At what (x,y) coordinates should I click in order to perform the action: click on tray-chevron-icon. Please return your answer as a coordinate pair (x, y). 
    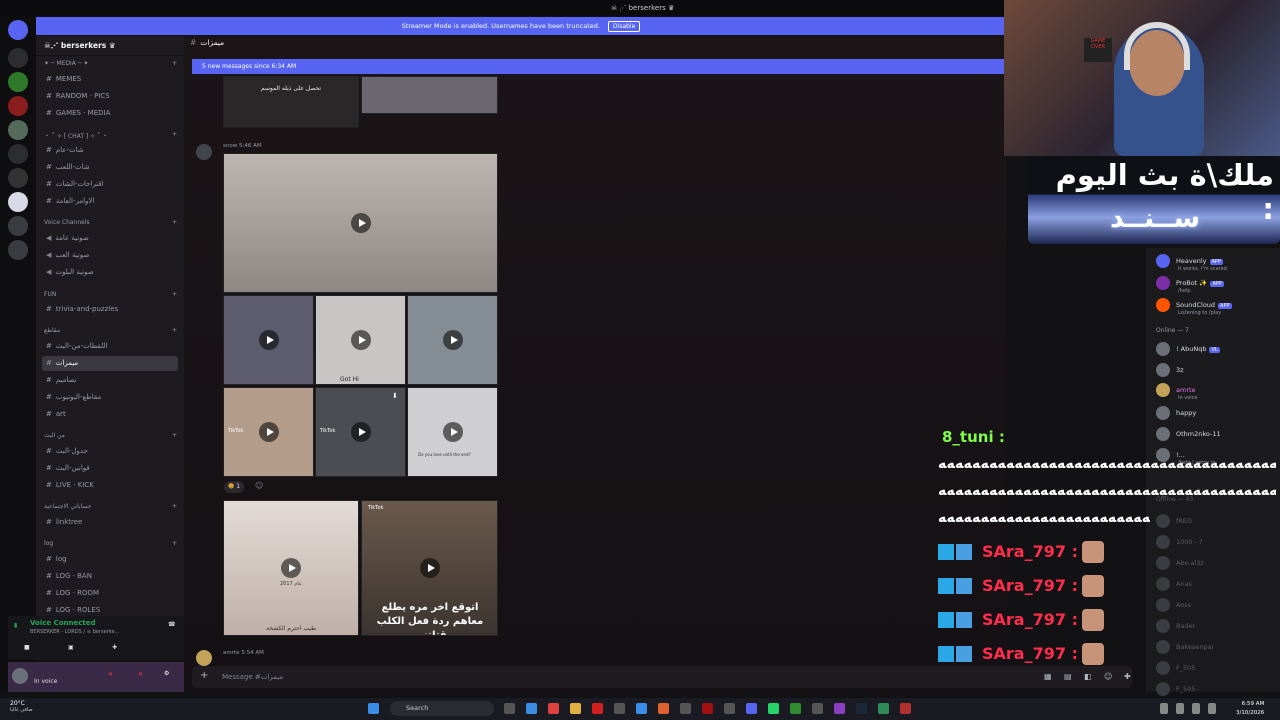
    Looking at the image, I should click on (1164, 708).